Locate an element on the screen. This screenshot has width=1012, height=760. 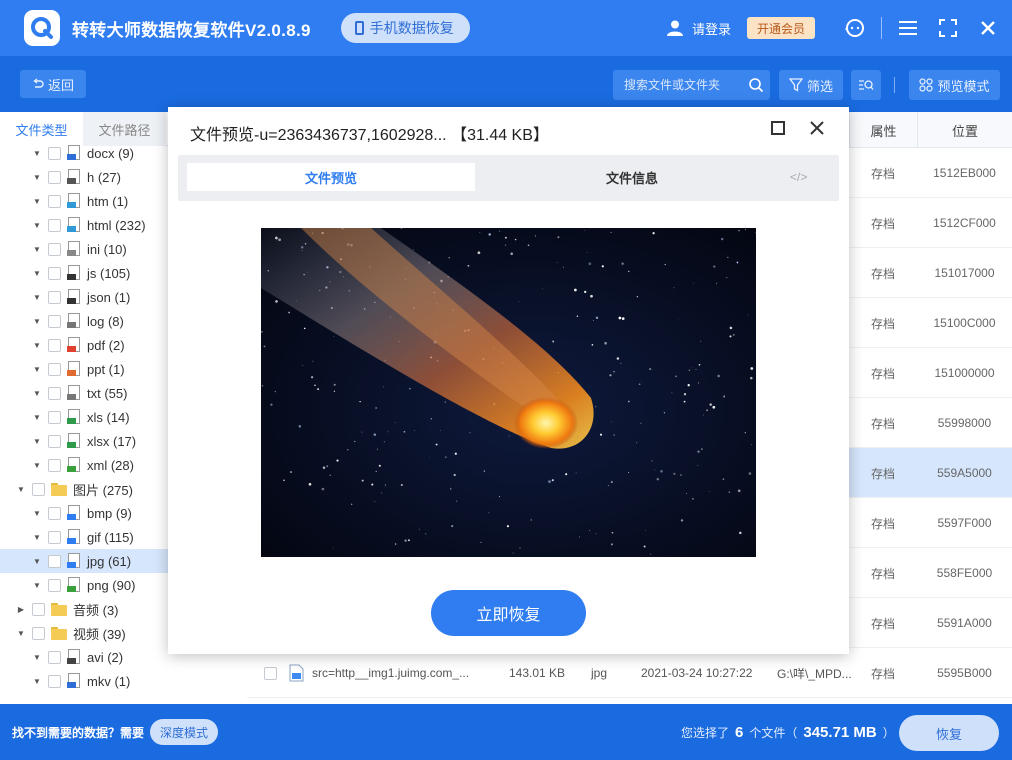
toolbar-divider is located at coordinates (894, 85).